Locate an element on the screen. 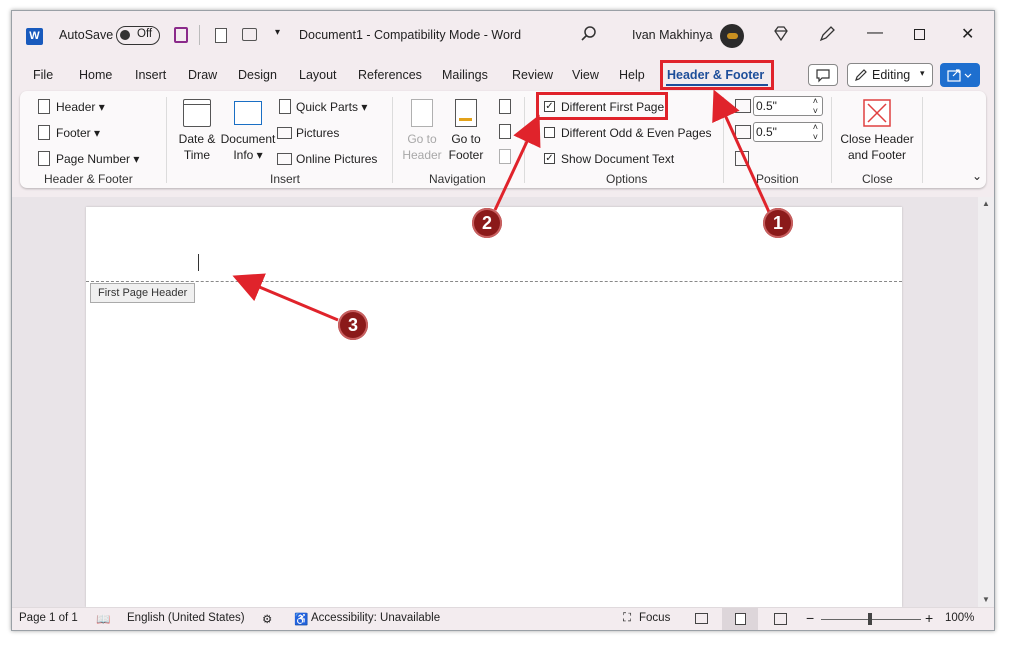  annotation-badge-1: 1 is located at coordinates (778, 223).